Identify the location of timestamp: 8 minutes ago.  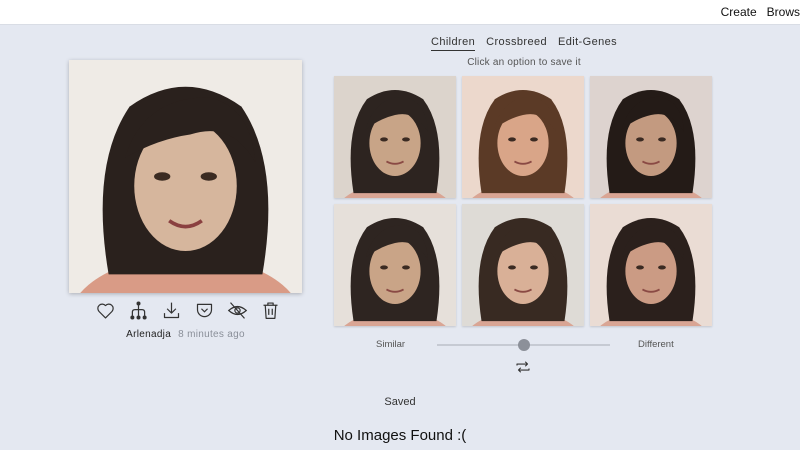
(211, 334).